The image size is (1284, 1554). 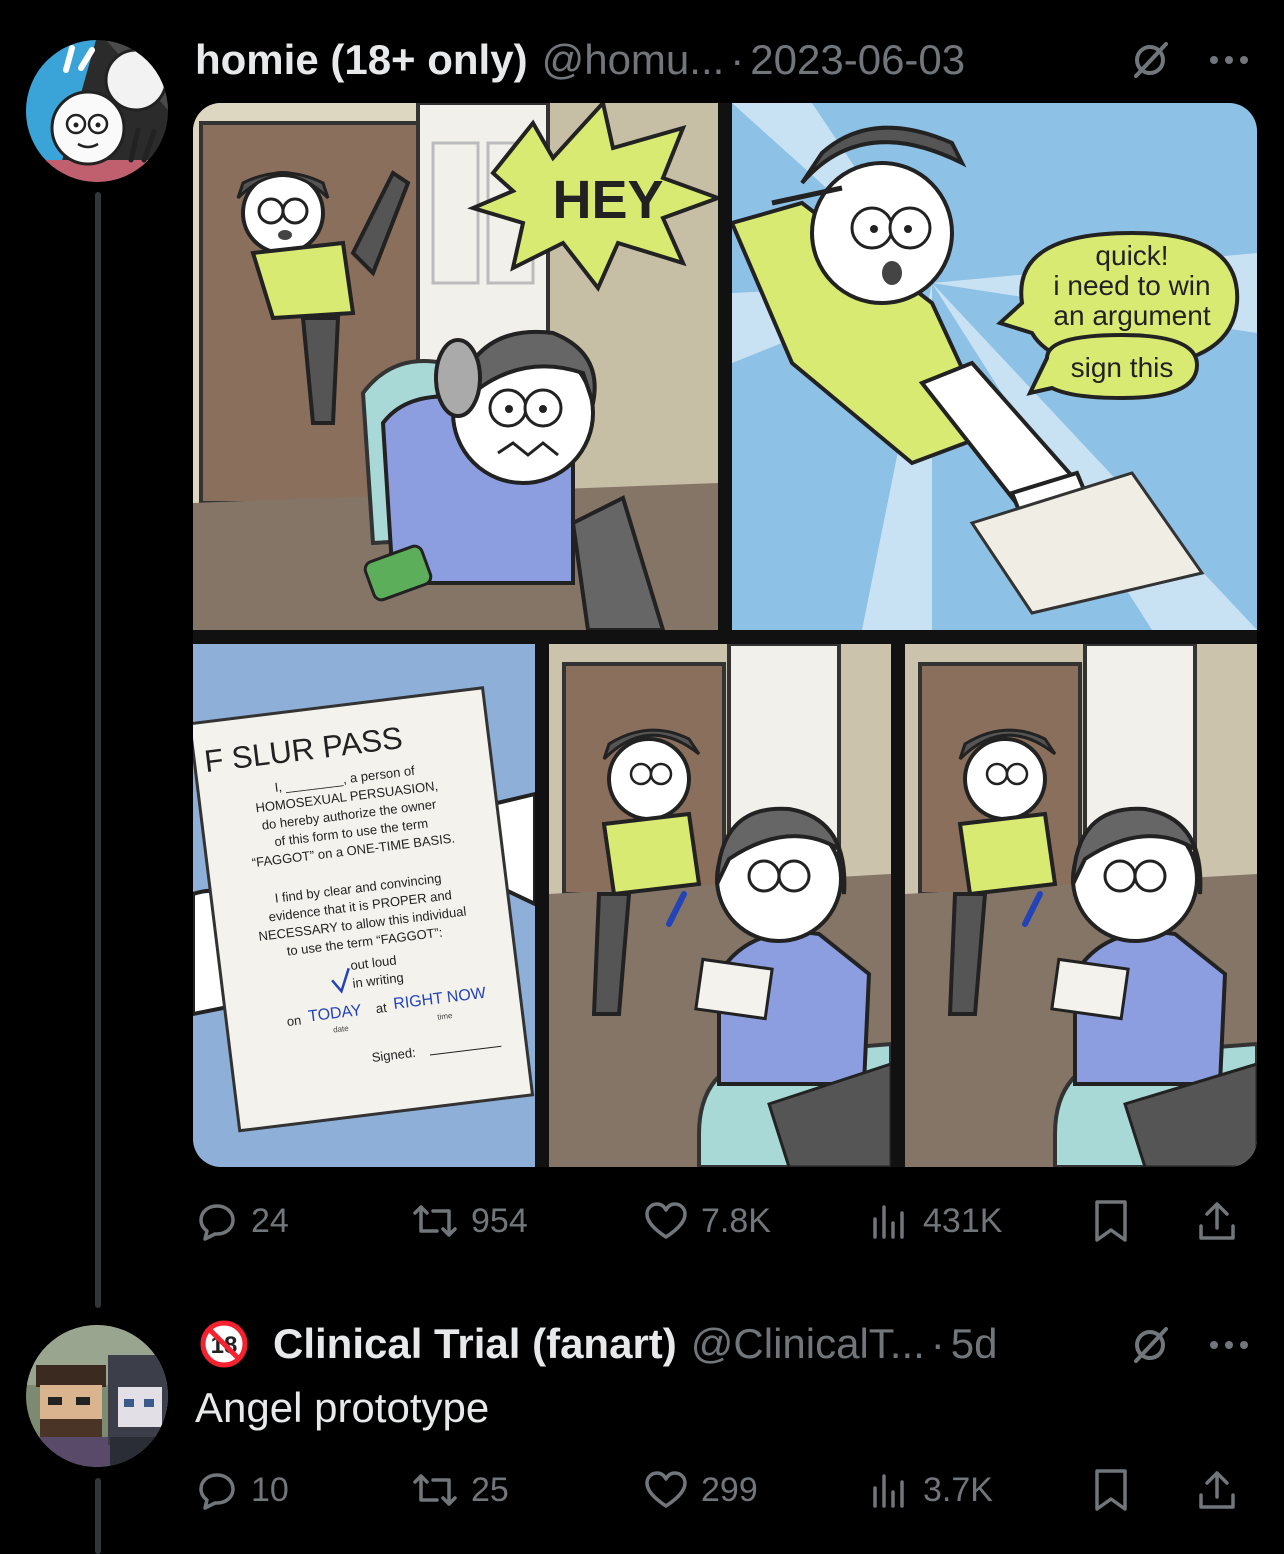 I want to click on views-button: 431K, so click(x=934, y=1221).